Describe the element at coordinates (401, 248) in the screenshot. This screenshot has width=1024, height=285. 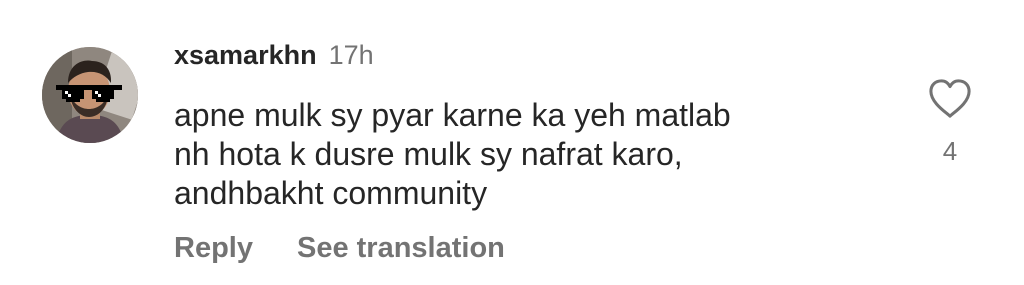
I see `see-translation-button: See translation` at that location.